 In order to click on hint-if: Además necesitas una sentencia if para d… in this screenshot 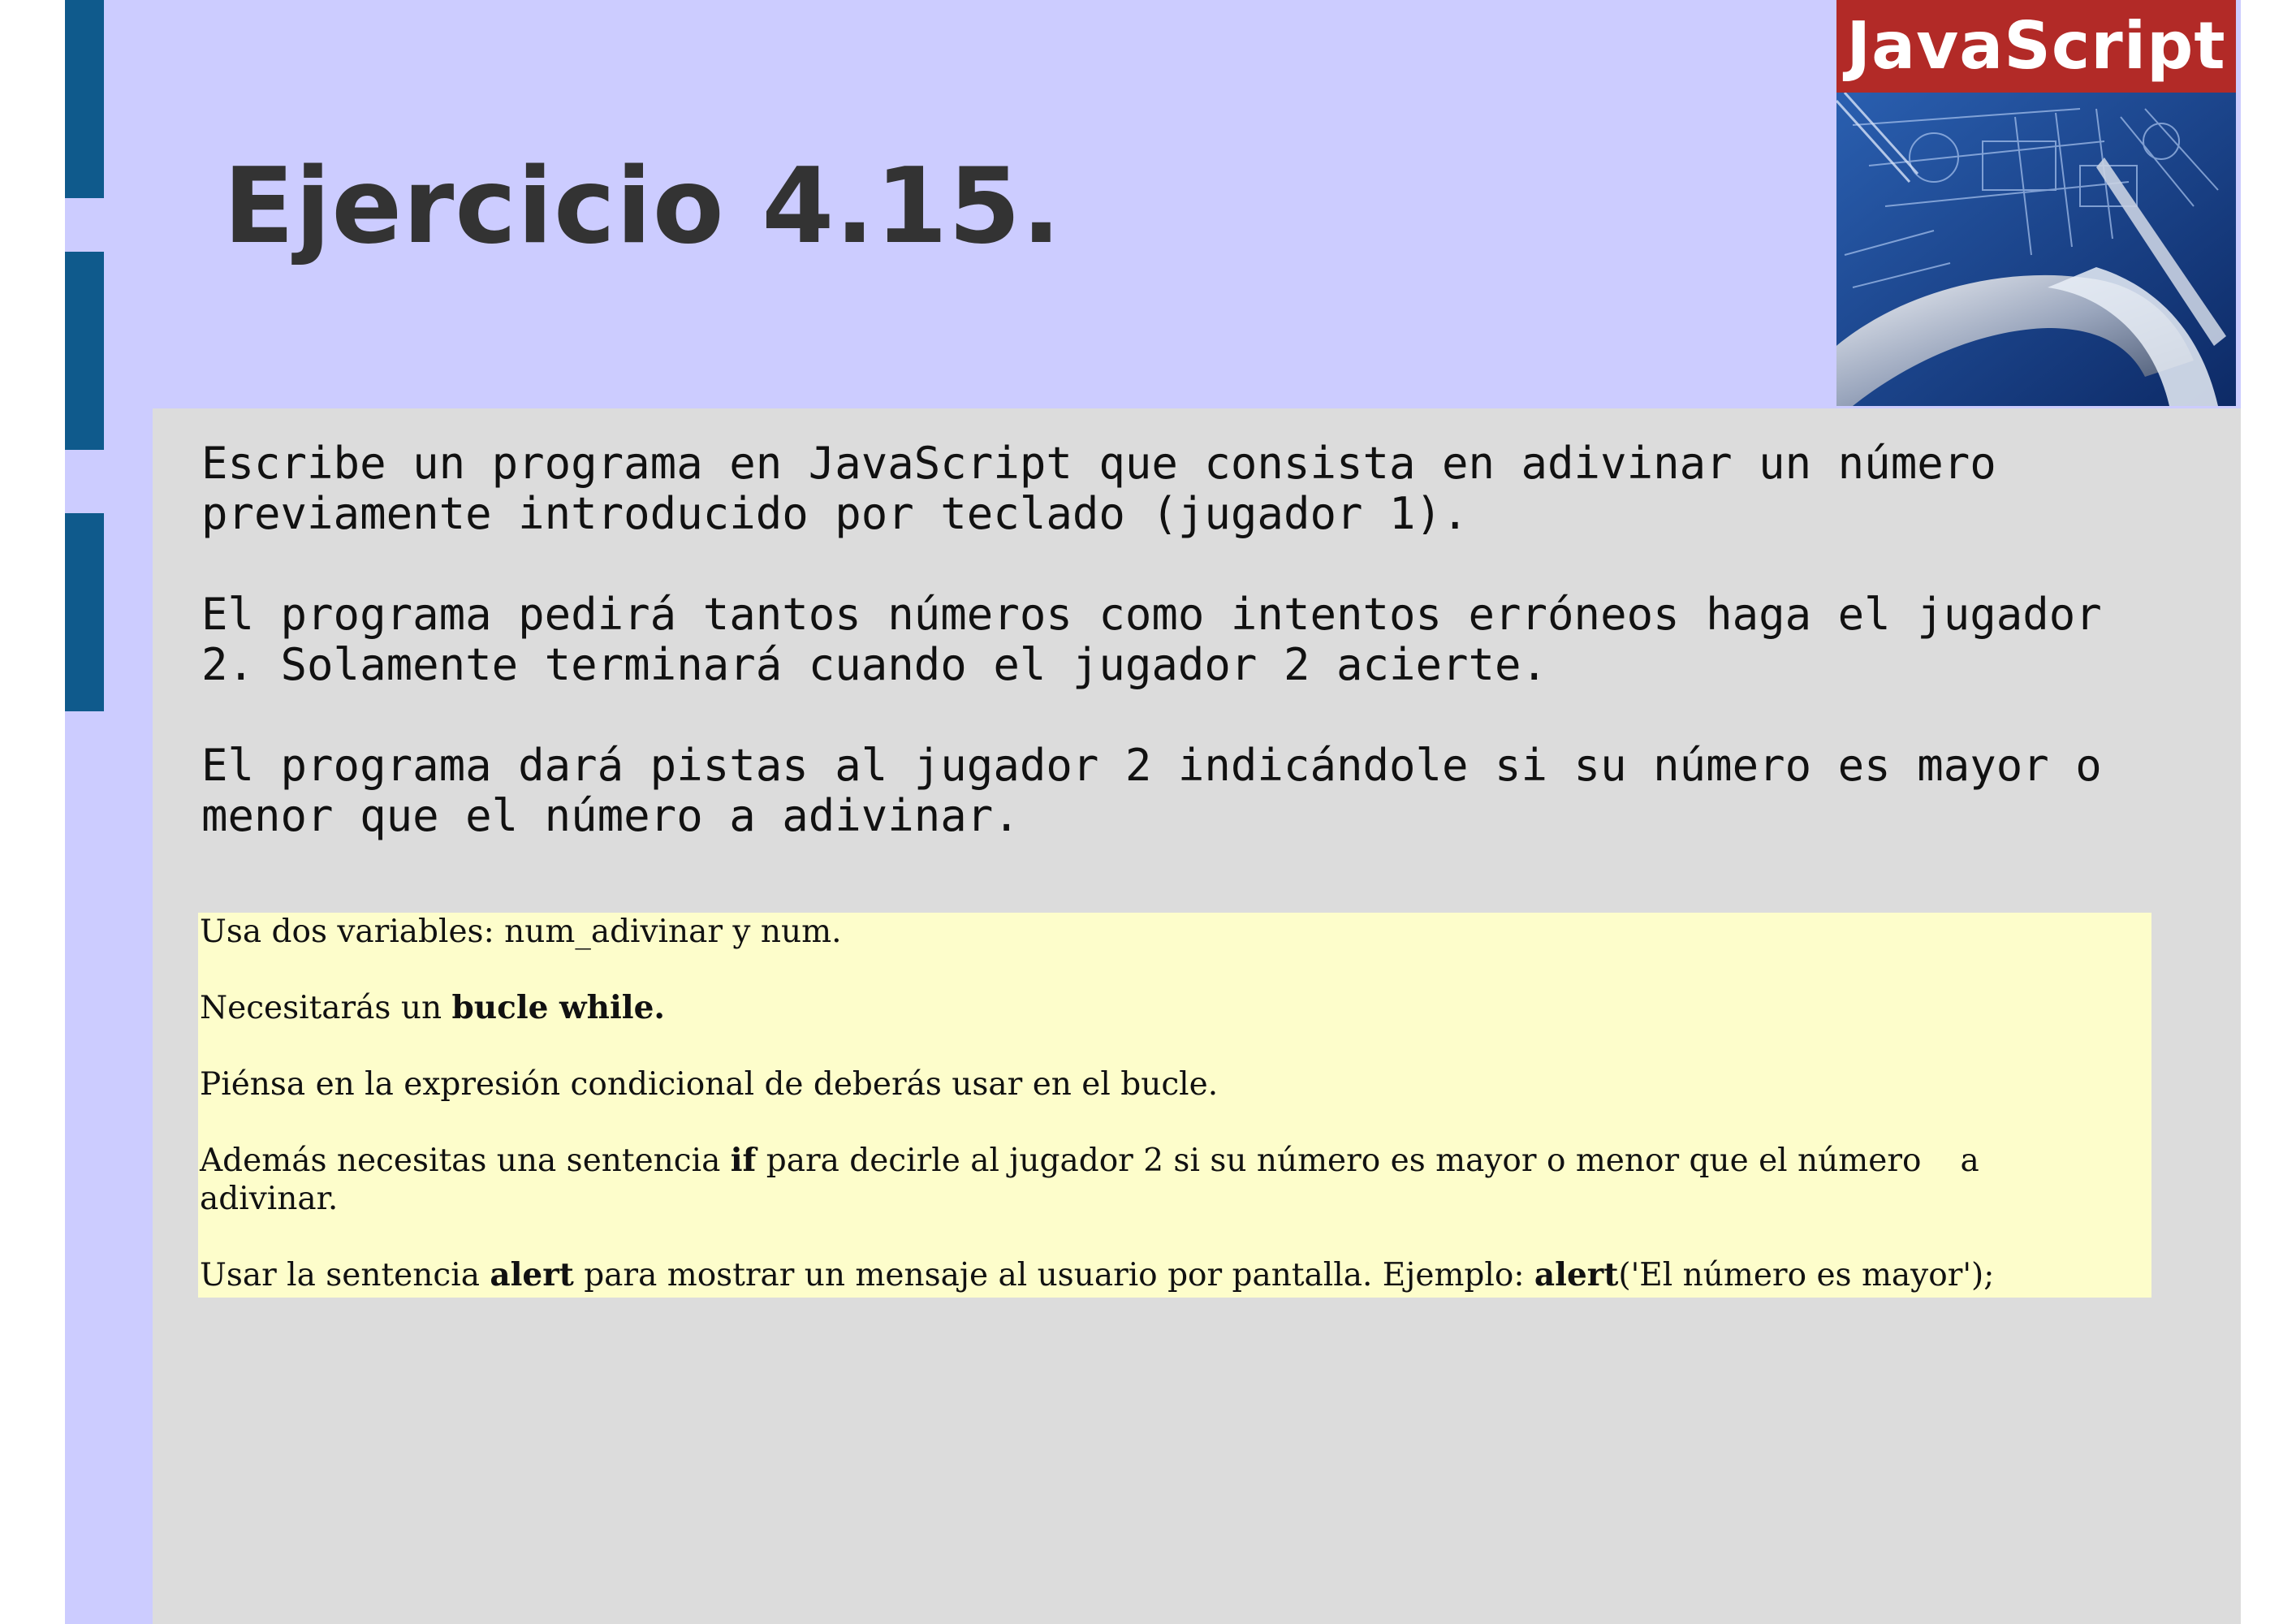, I will do `click(1174, 1180)`.